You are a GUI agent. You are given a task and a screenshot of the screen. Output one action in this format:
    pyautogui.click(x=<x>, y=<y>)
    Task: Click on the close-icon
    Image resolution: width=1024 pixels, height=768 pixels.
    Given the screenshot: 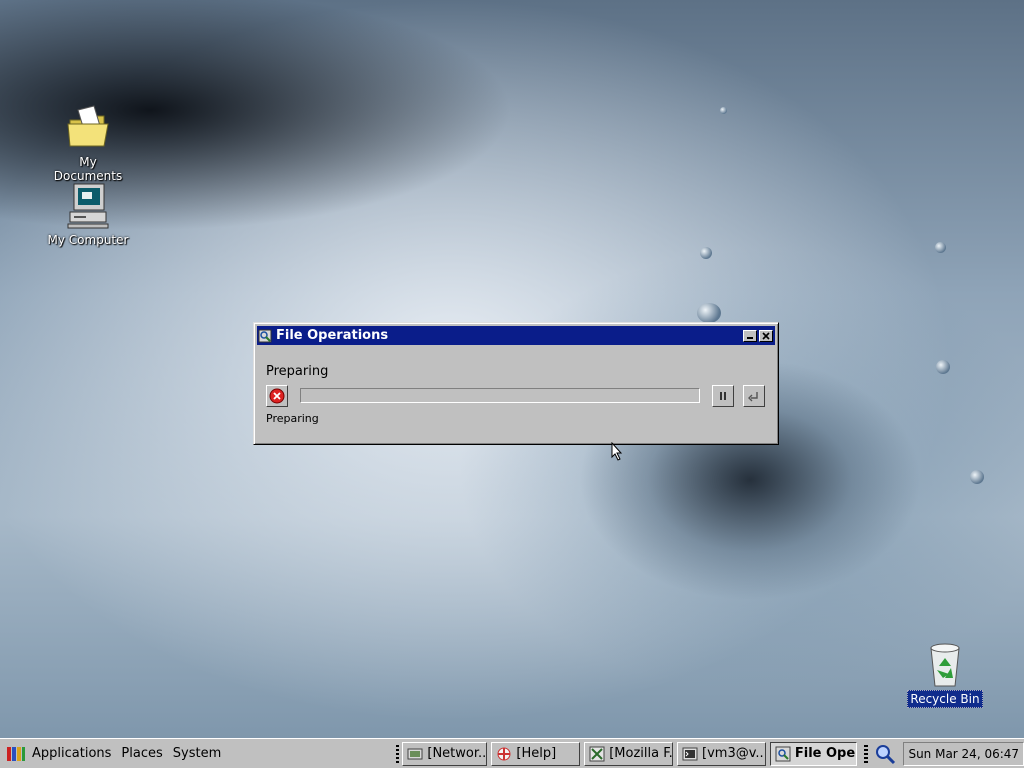 What is the action you would take?
    pyautogui.click(x=766, y=335)
    